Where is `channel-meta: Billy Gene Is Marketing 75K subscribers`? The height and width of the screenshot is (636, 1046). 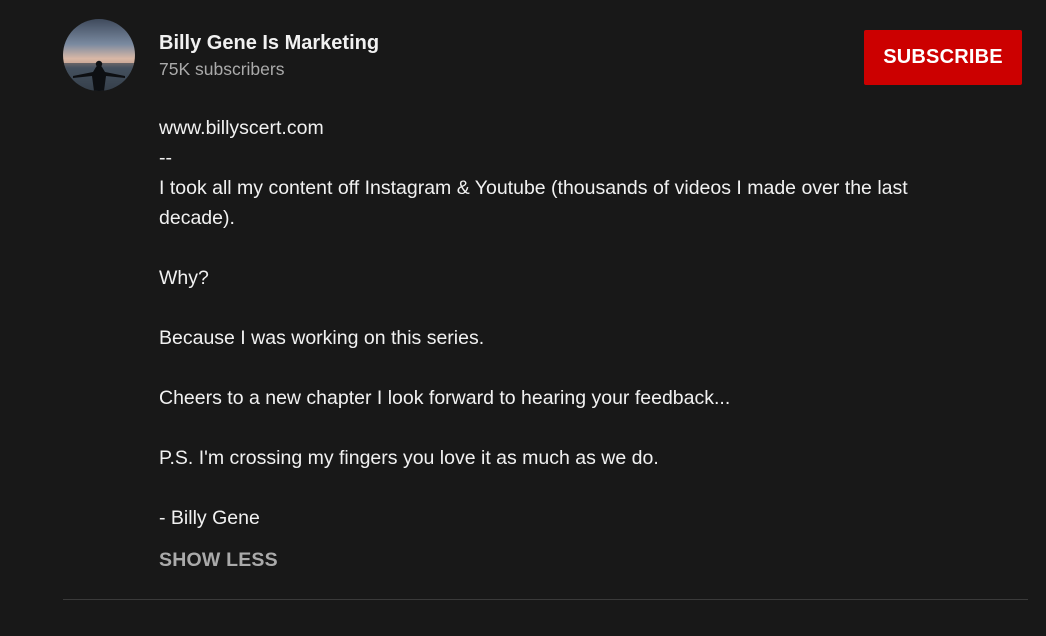 channel-meta: Billy Gene Is Marketing 75K subscribers is located at coordinates (269, 55).